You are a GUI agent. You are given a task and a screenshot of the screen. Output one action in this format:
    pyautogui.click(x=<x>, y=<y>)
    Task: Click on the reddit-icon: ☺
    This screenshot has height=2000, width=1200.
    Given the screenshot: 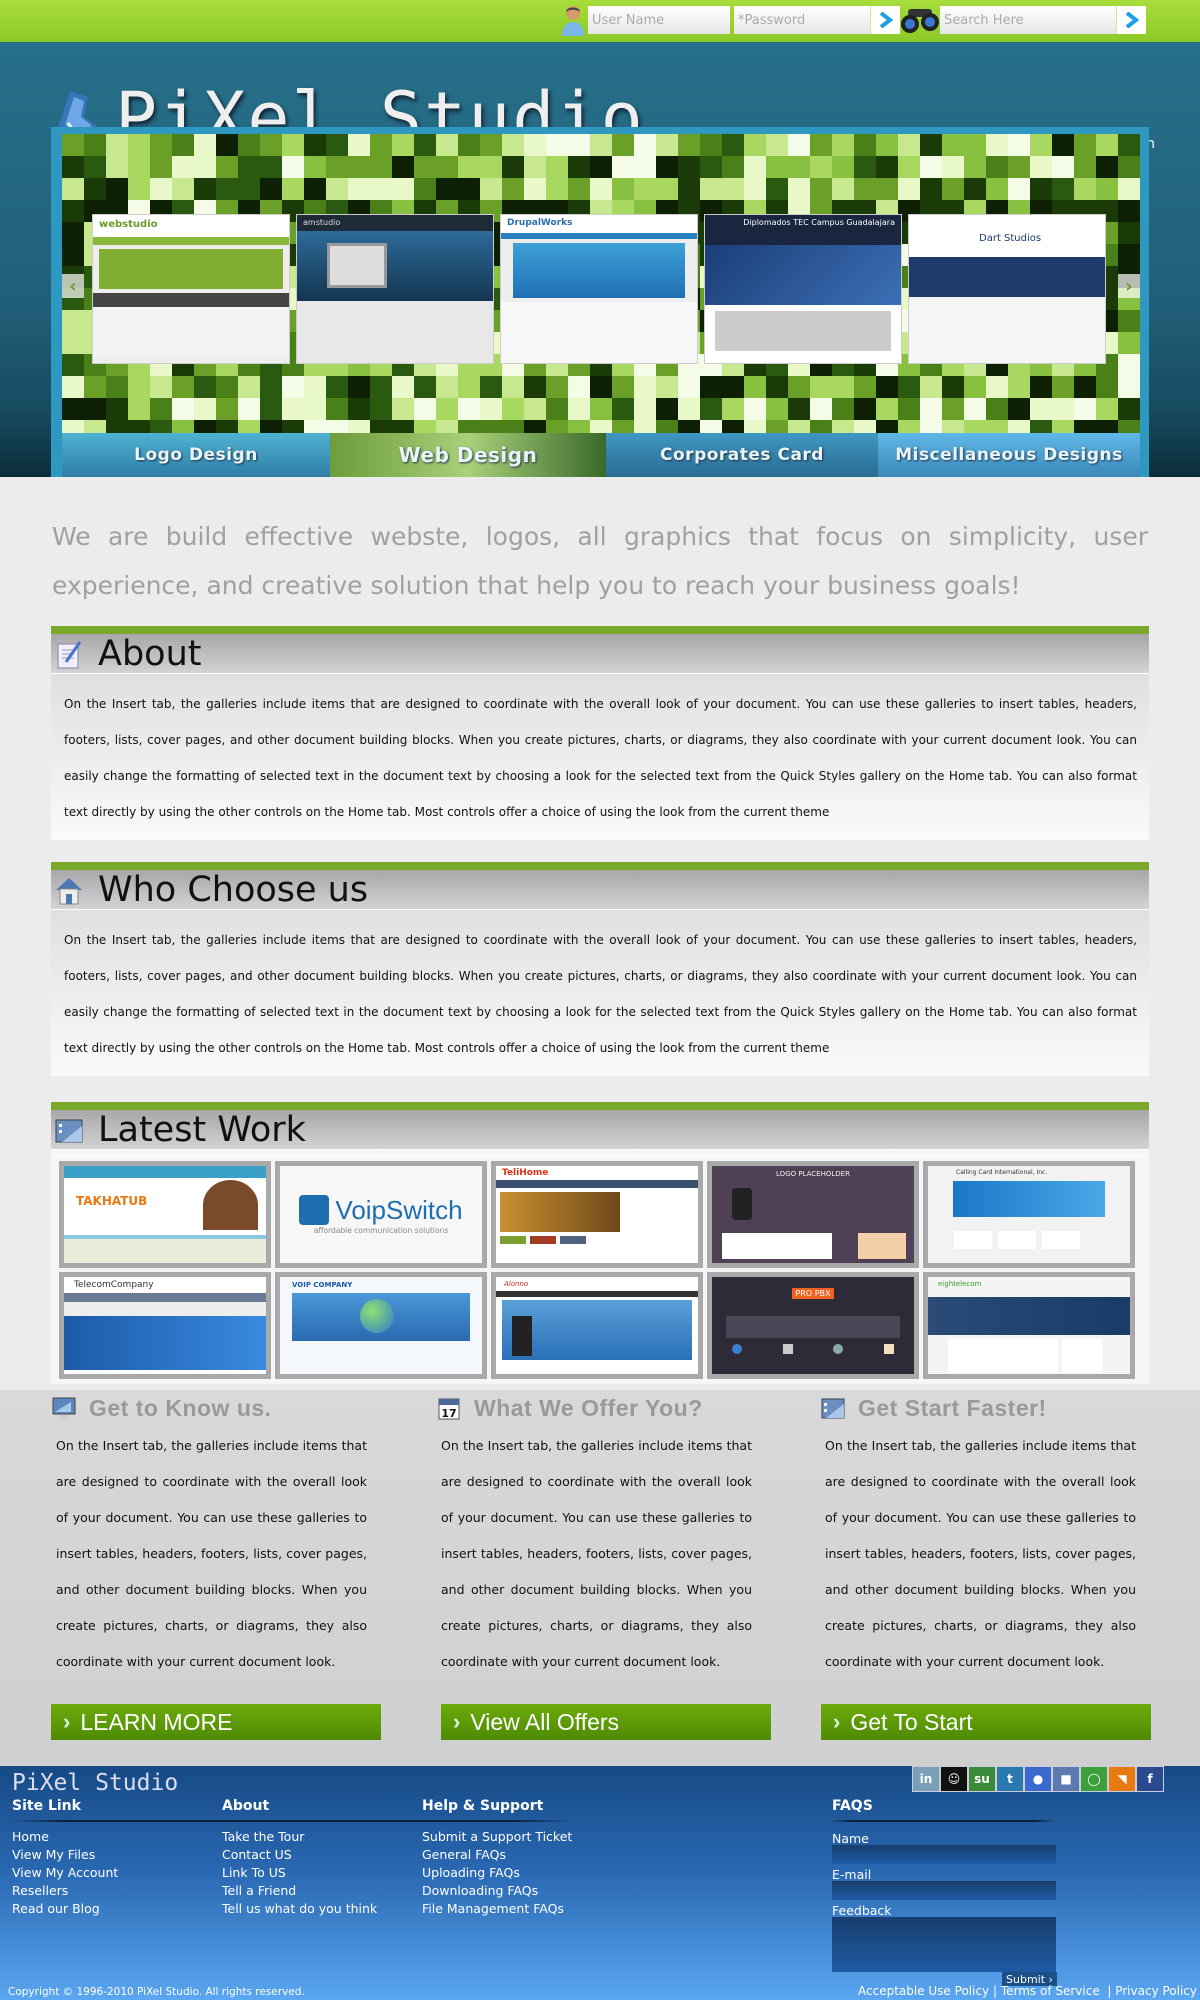 What is the action you would take?
    pyautogui.click(x=954, y=1779)
    